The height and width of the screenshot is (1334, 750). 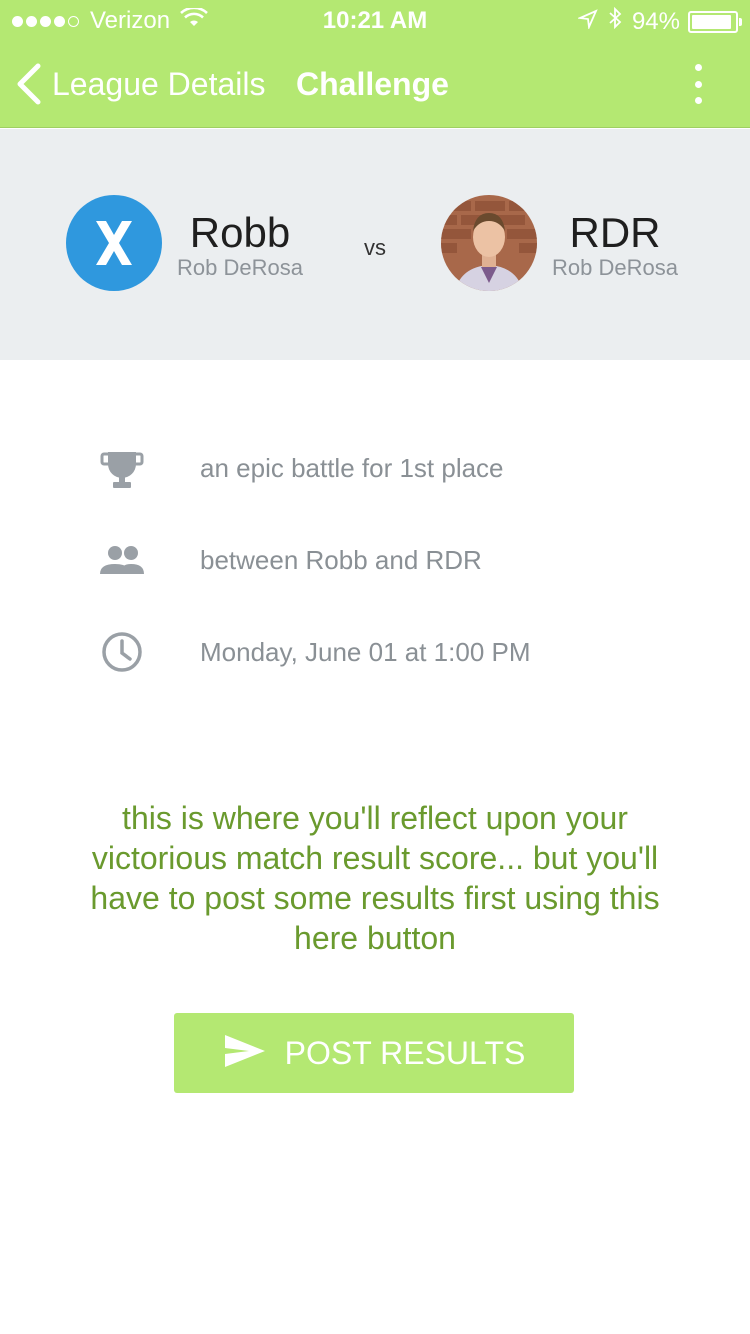 I want to click on bluetooth-icon, so click(x=615, y=21).